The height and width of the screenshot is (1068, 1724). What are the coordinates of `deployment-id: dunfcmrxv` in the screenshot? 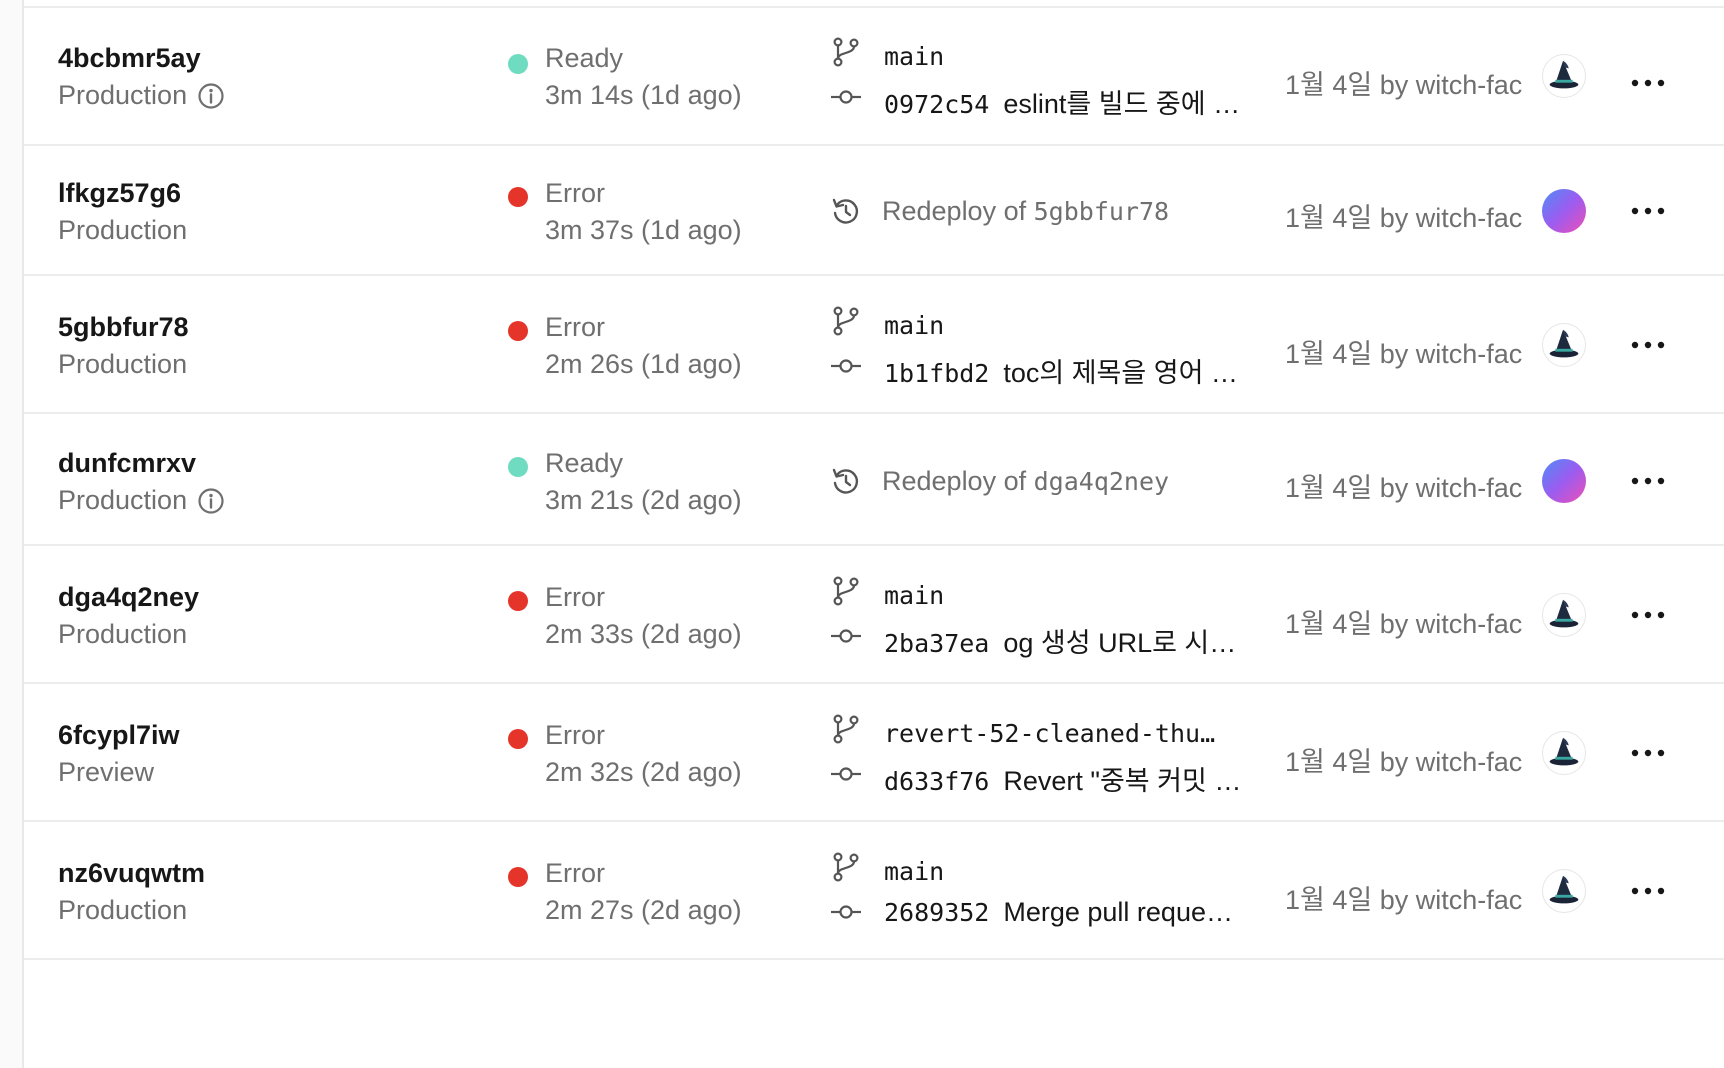 It's located at (127, 463).